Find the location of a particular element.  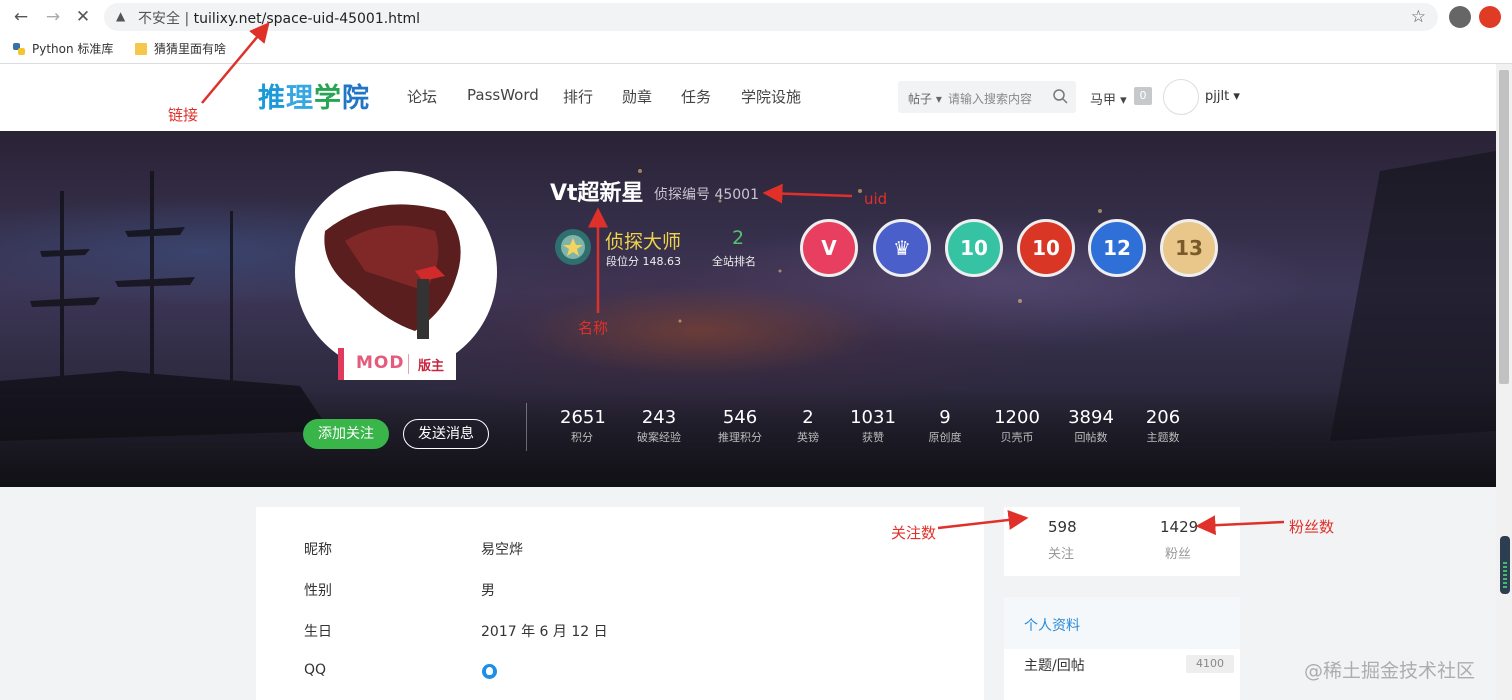

url-text: tuilixy.net/space-uid-45001.html is located at coordinates (307, 19).